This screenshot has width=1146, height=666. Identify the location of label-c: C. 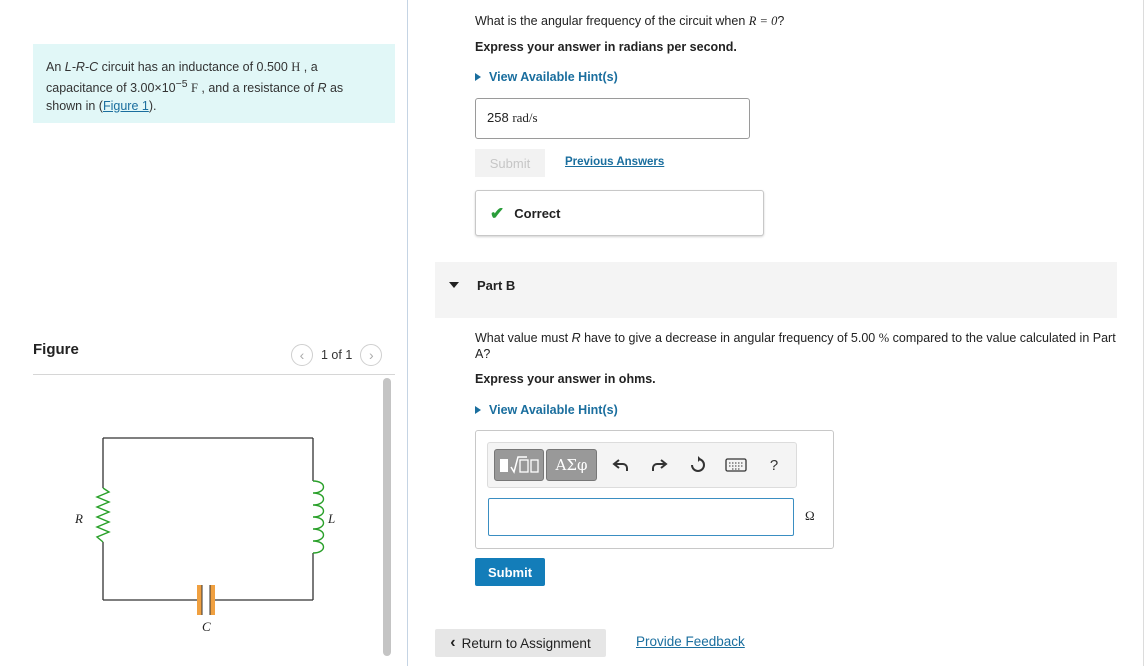
(206, 626).